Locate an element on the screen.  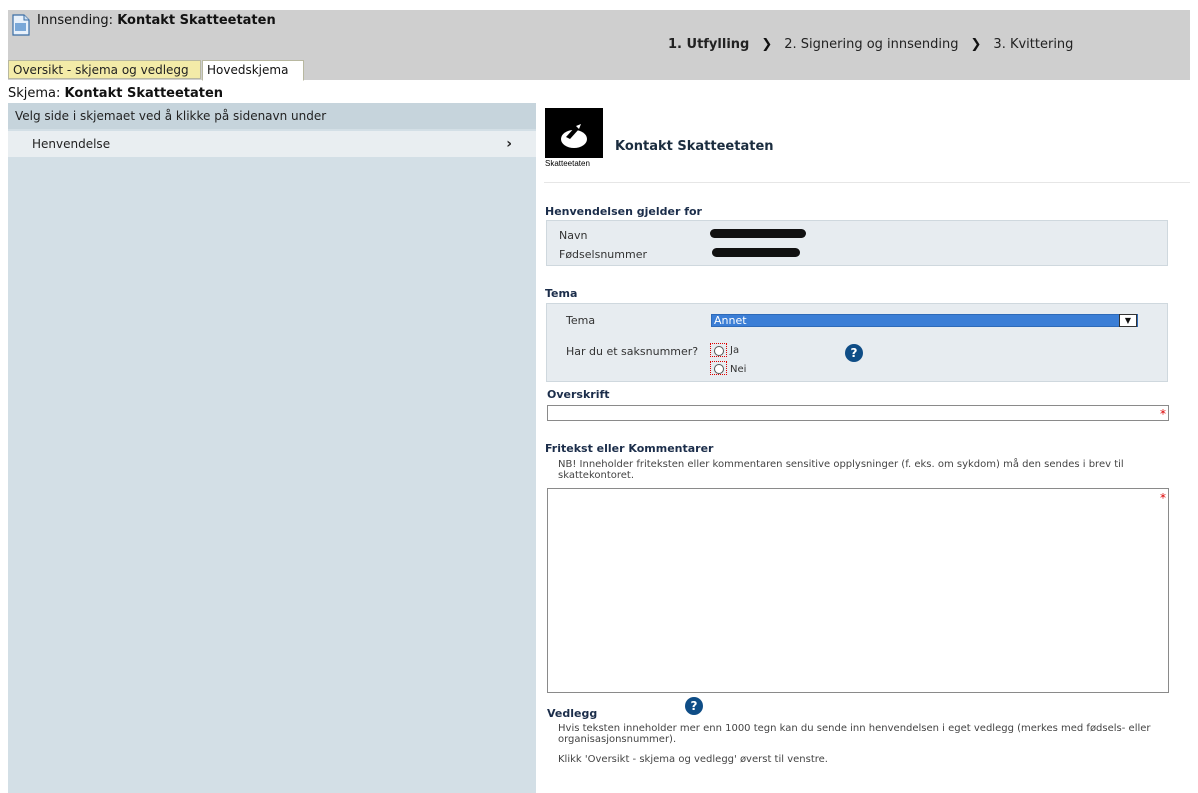
skatteetaten-logo: Skatteetaten is located at coordinates (574, 139).